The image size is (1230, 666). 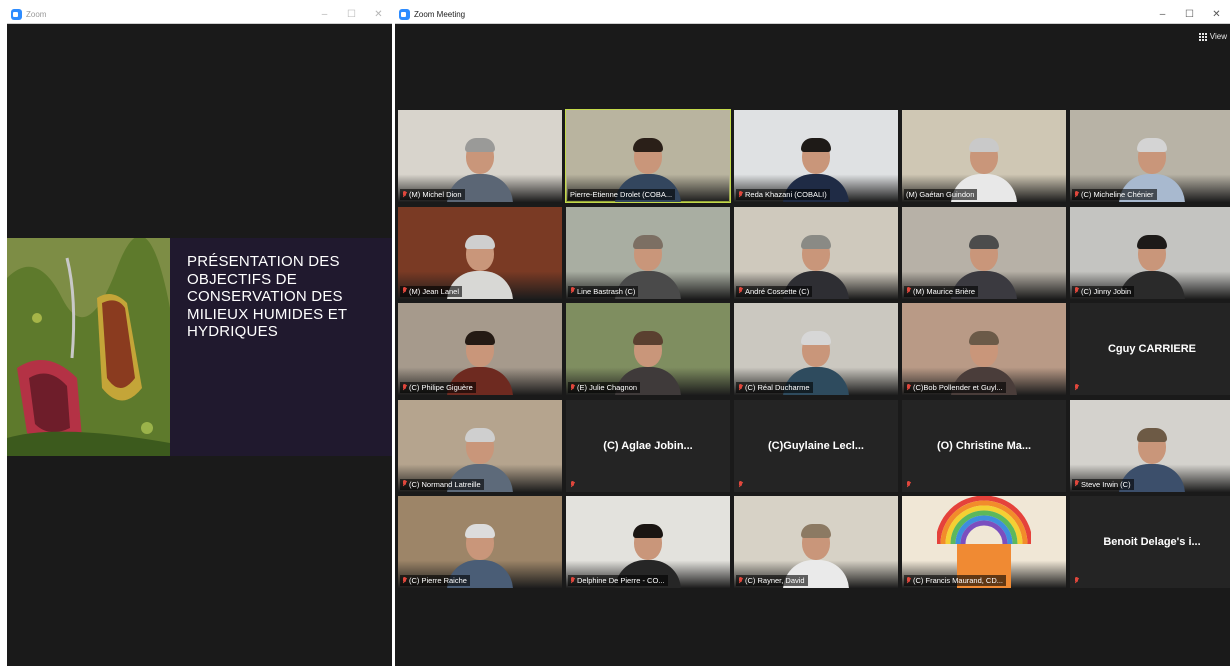 I want to click on meeting-window-title: Zoom Meeting, so click(x=440, y=14).